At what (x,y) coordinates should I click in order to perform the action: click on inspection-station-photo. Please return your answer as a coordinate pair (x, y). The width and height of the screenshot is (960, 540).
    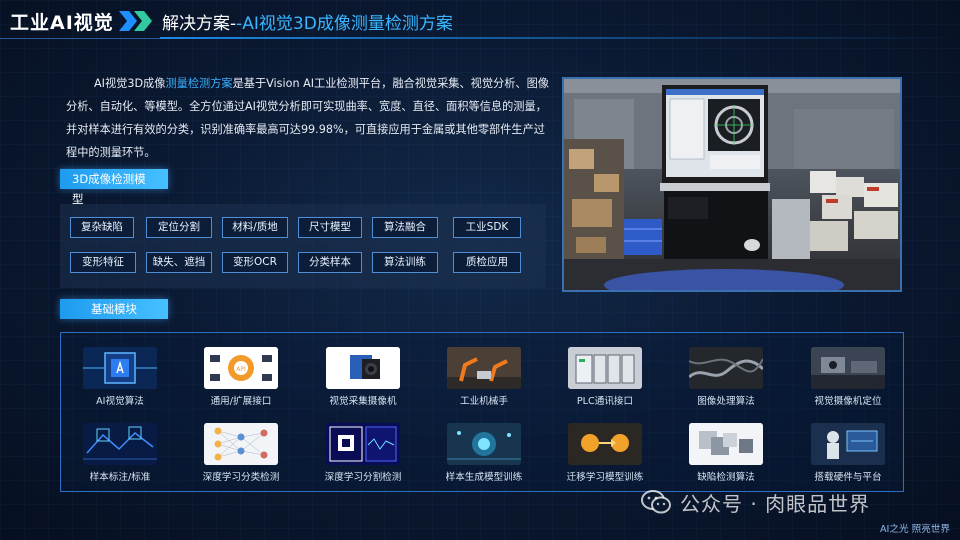
    Looking at the image, I should click on (732, 184).